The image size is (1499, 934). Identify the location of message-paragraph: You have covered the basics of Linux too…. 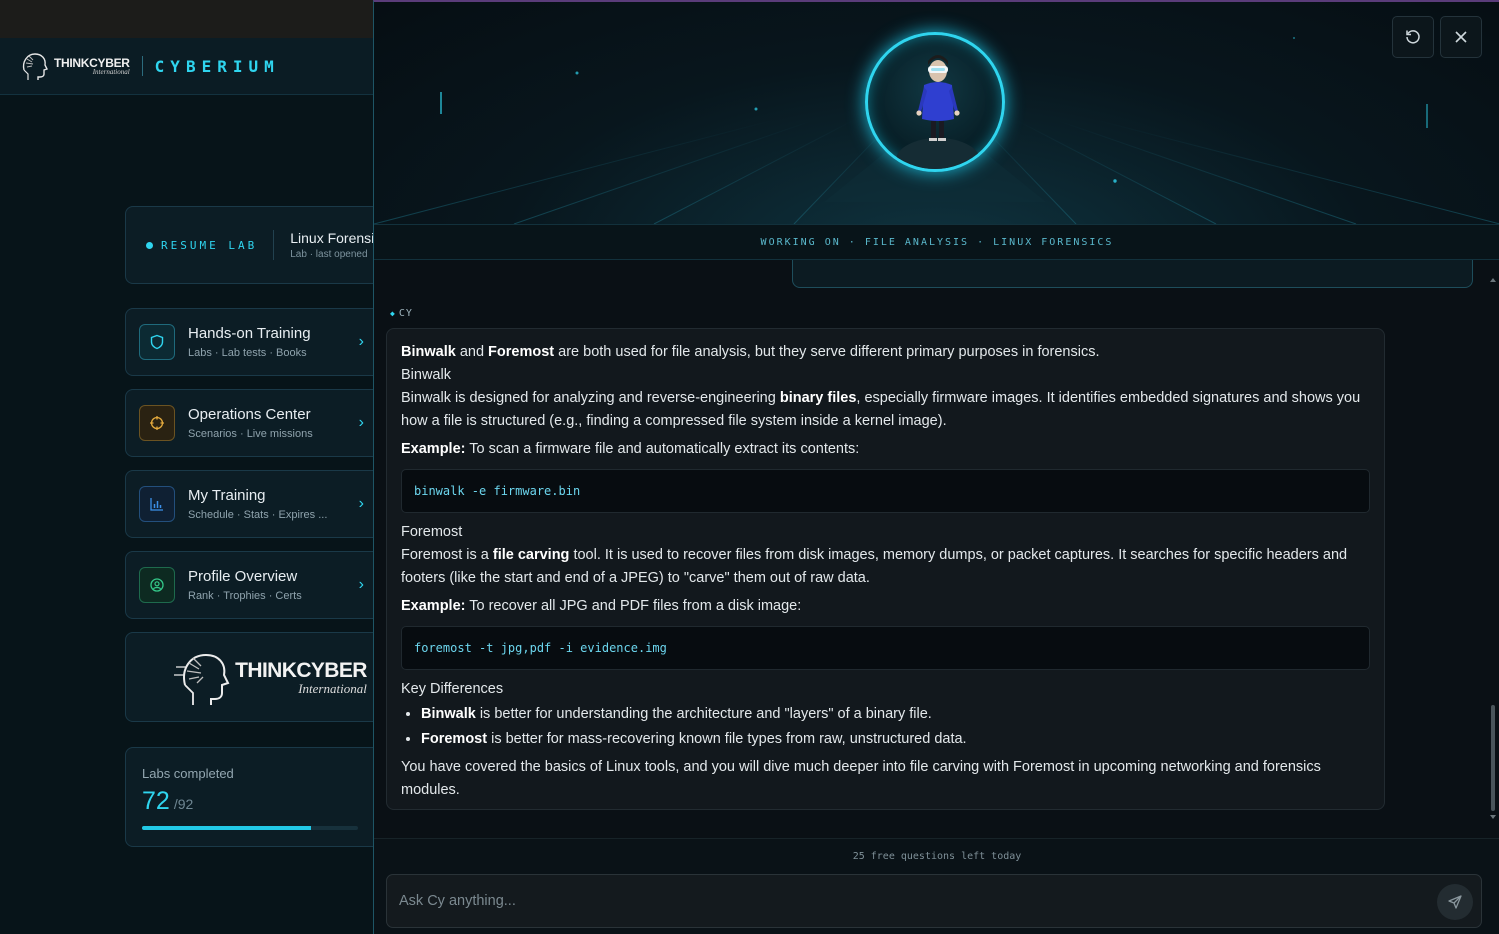
(861, 778).